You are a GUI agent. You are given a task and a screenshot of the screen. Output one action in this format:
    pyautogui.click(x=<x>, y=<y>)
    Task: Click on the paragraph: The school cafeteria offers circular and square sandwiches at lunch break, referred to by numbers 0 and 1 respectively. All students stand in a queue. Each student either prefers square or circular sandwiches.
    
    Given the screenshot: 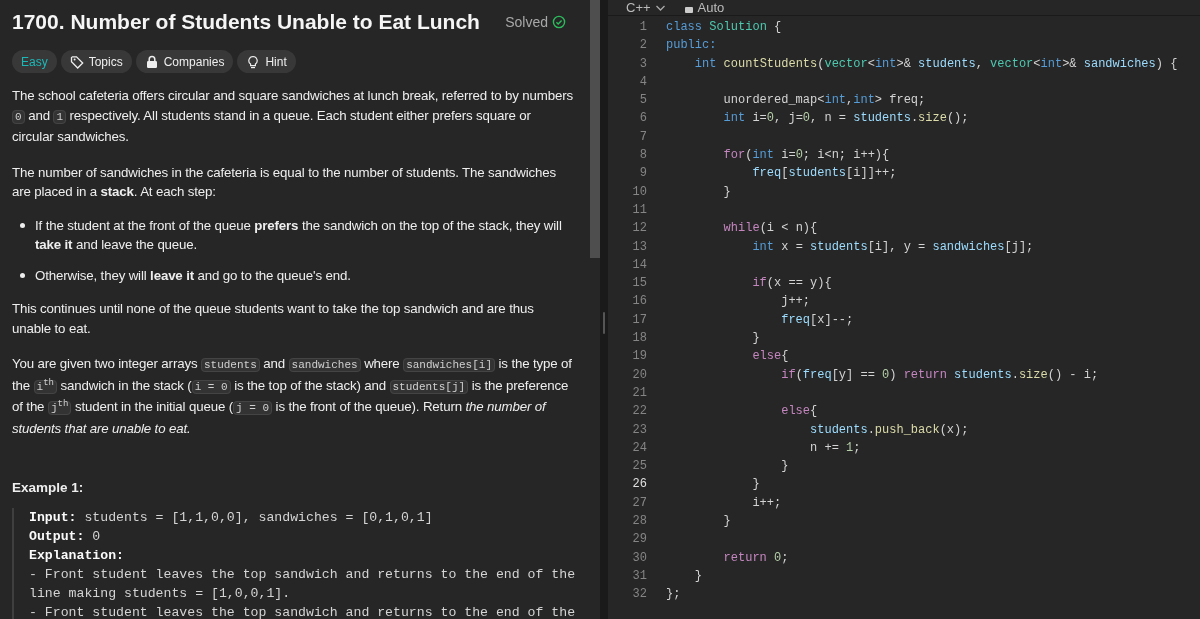 What is the action you would take?
    pyautogui.click(x=293, y=116)
    